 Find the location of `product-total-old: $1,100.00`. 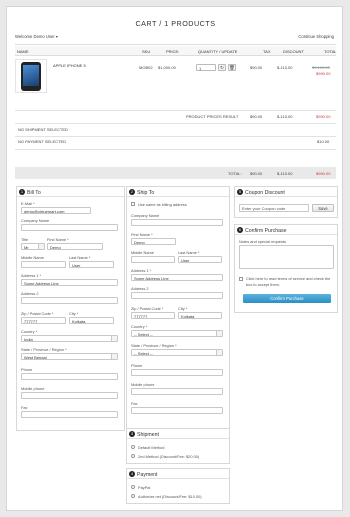

product-total-old: $1,100.00 is located at coordinates (321, 67).